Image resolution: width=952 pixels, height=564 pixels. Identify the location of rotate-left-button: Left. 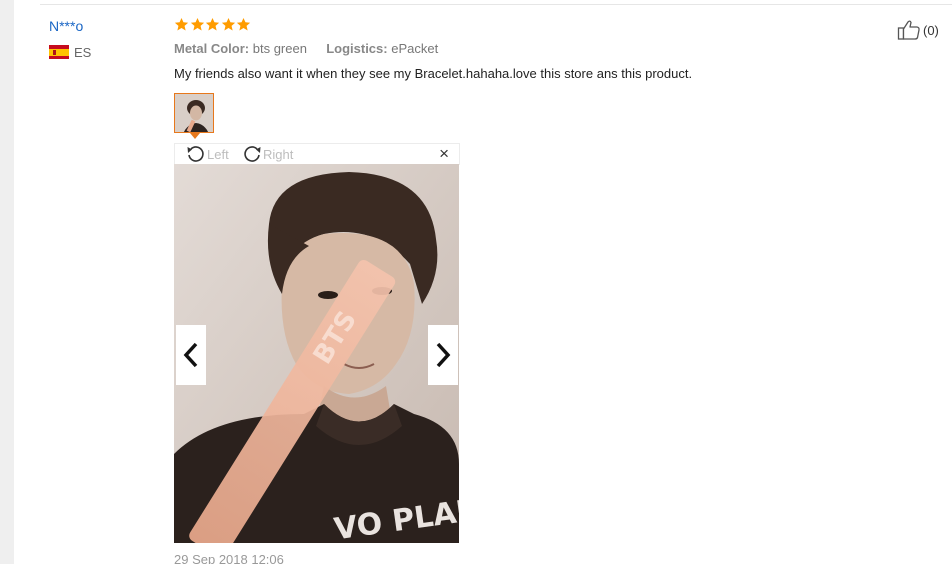
(207, 154).